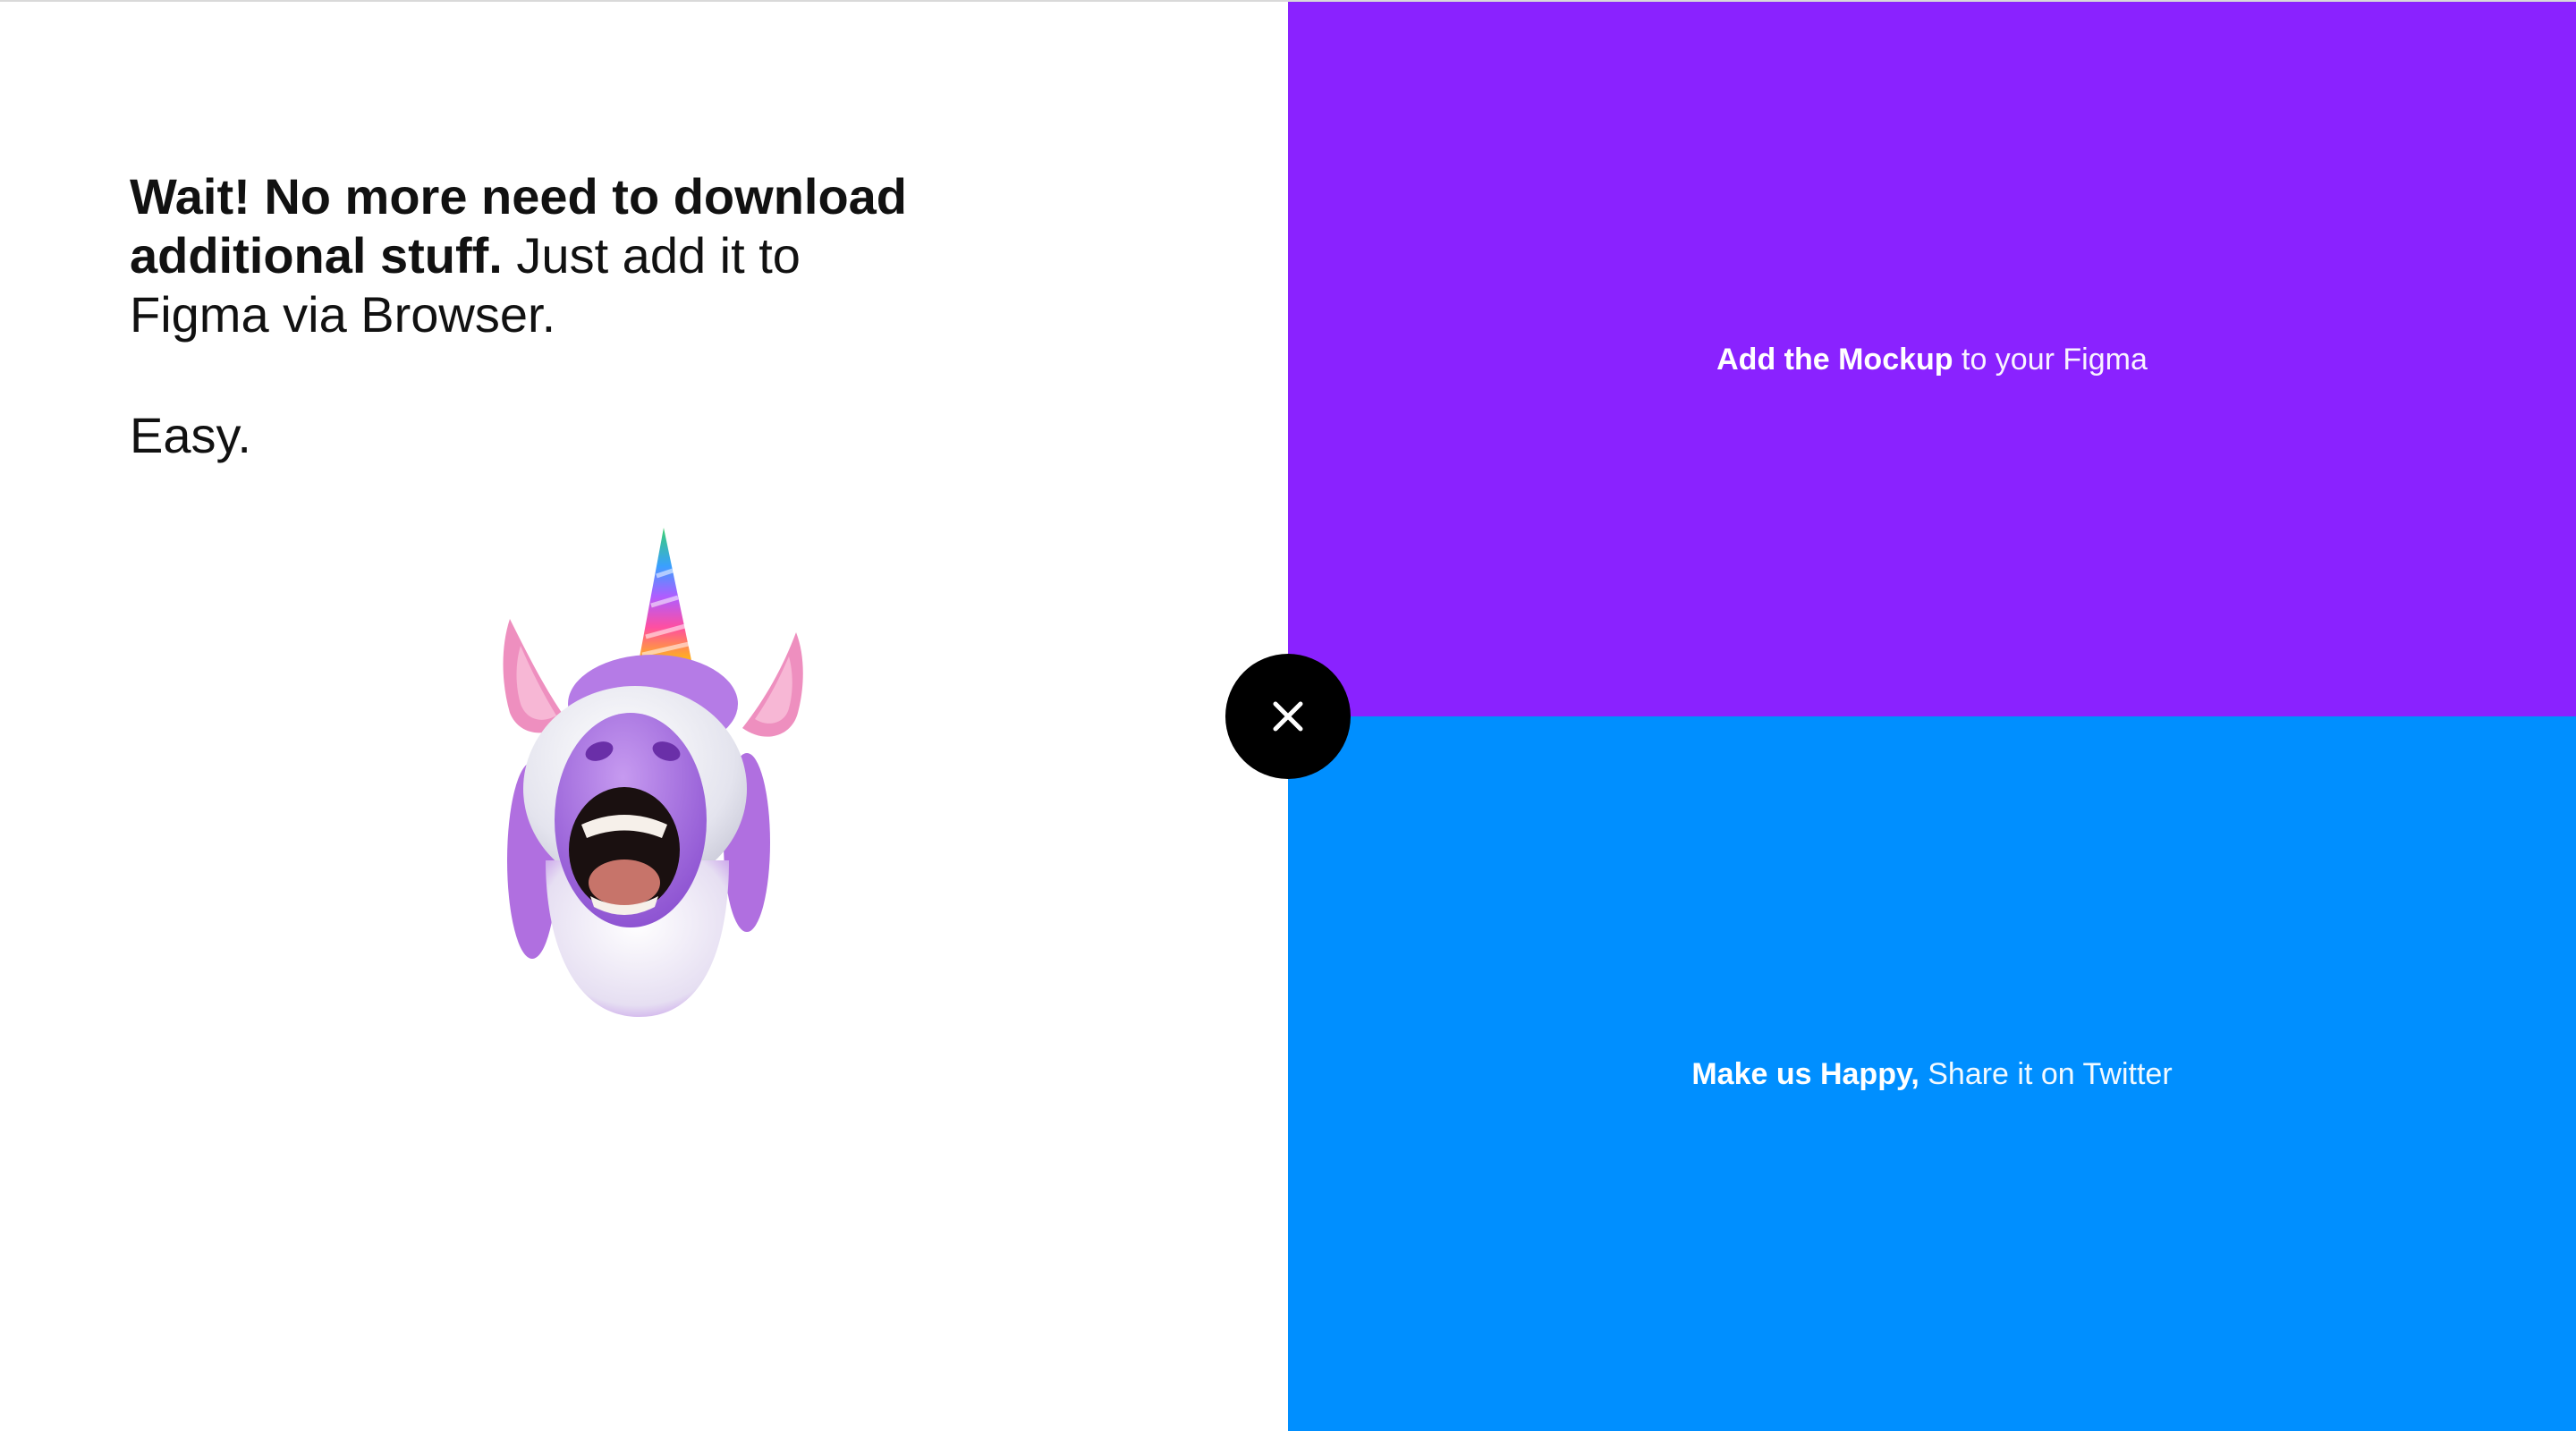 This screenshot has width=2576, height=1431. I want to click on share-twitter-label: Make us Happy, Share it on Twitter, so click(1931, 1074).